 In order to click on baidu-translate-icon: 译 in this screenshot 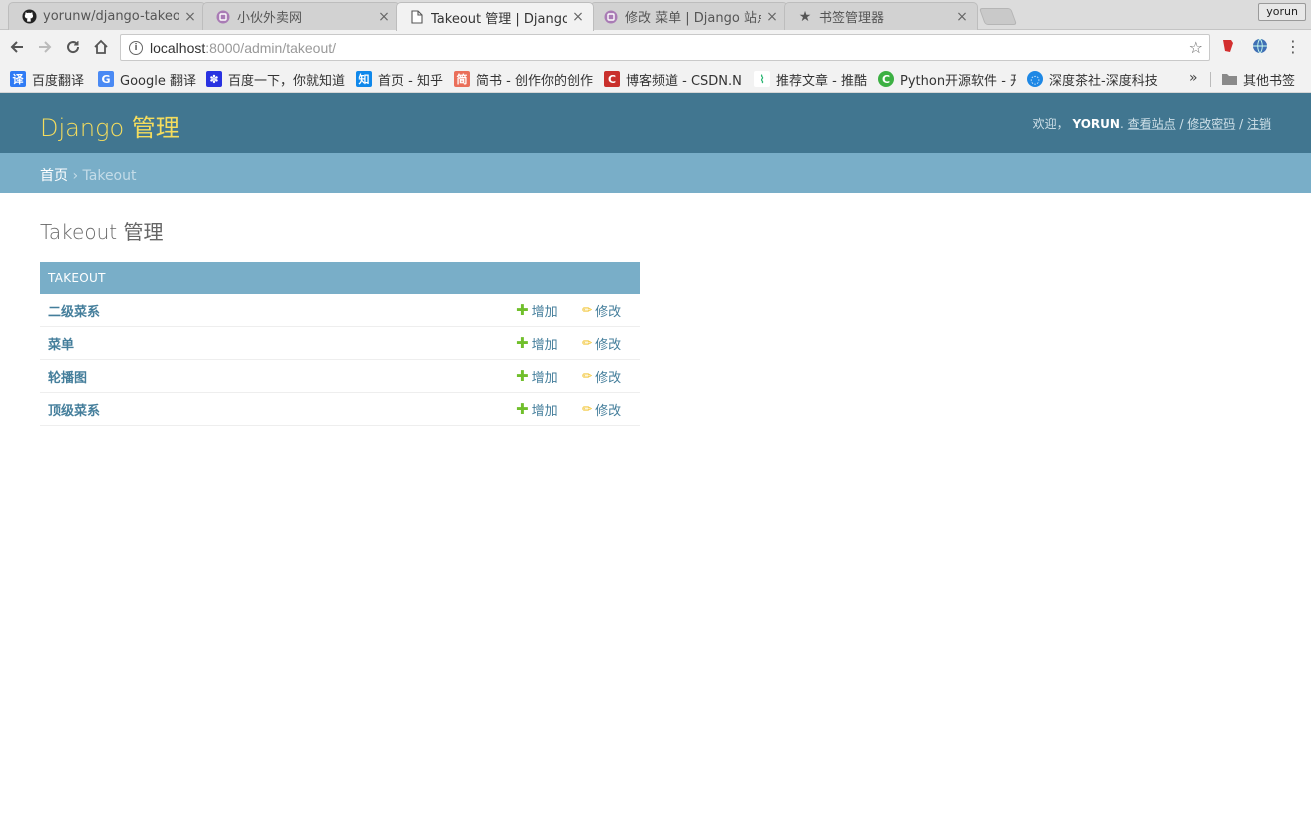, I will do `click(18, 79)`.